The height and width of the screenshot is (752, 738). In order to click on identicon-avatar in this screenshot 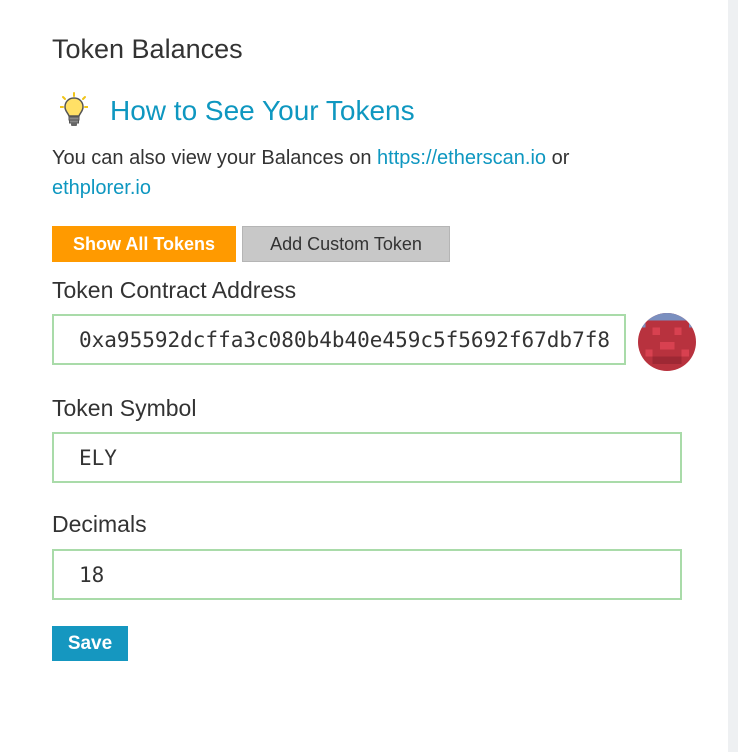, I will do `click(667, 342)`.